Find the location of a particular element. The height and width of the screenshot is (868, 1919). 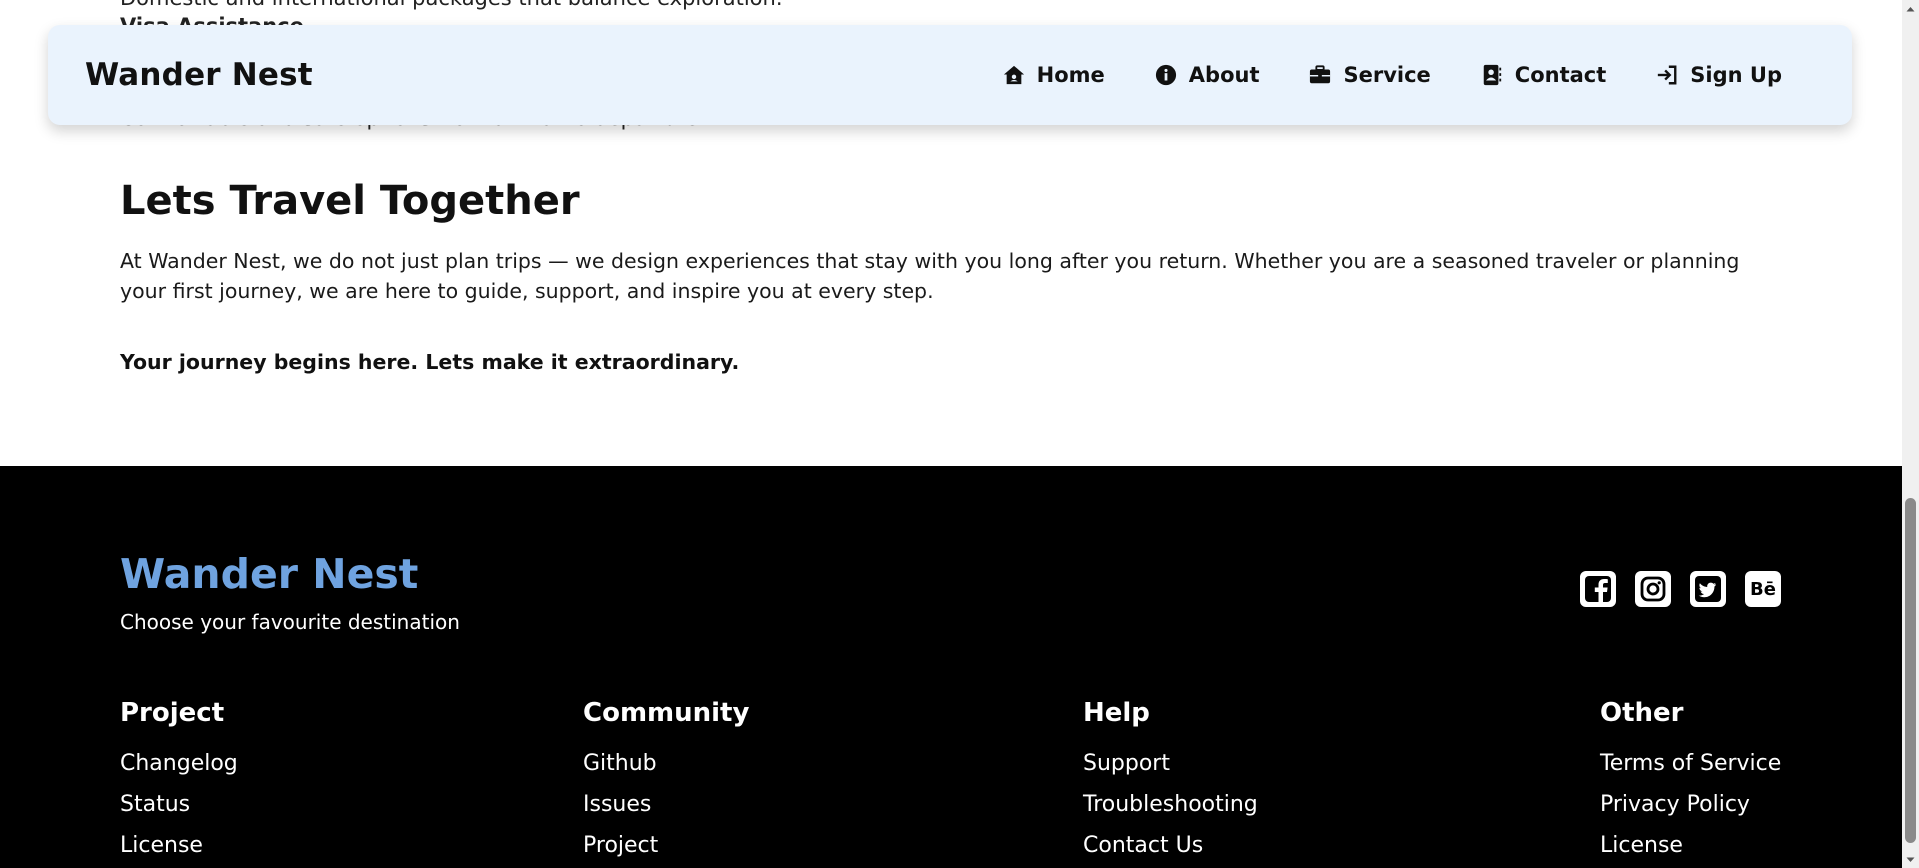

behance-icon: Bē is located at coordinates (1763, 589).